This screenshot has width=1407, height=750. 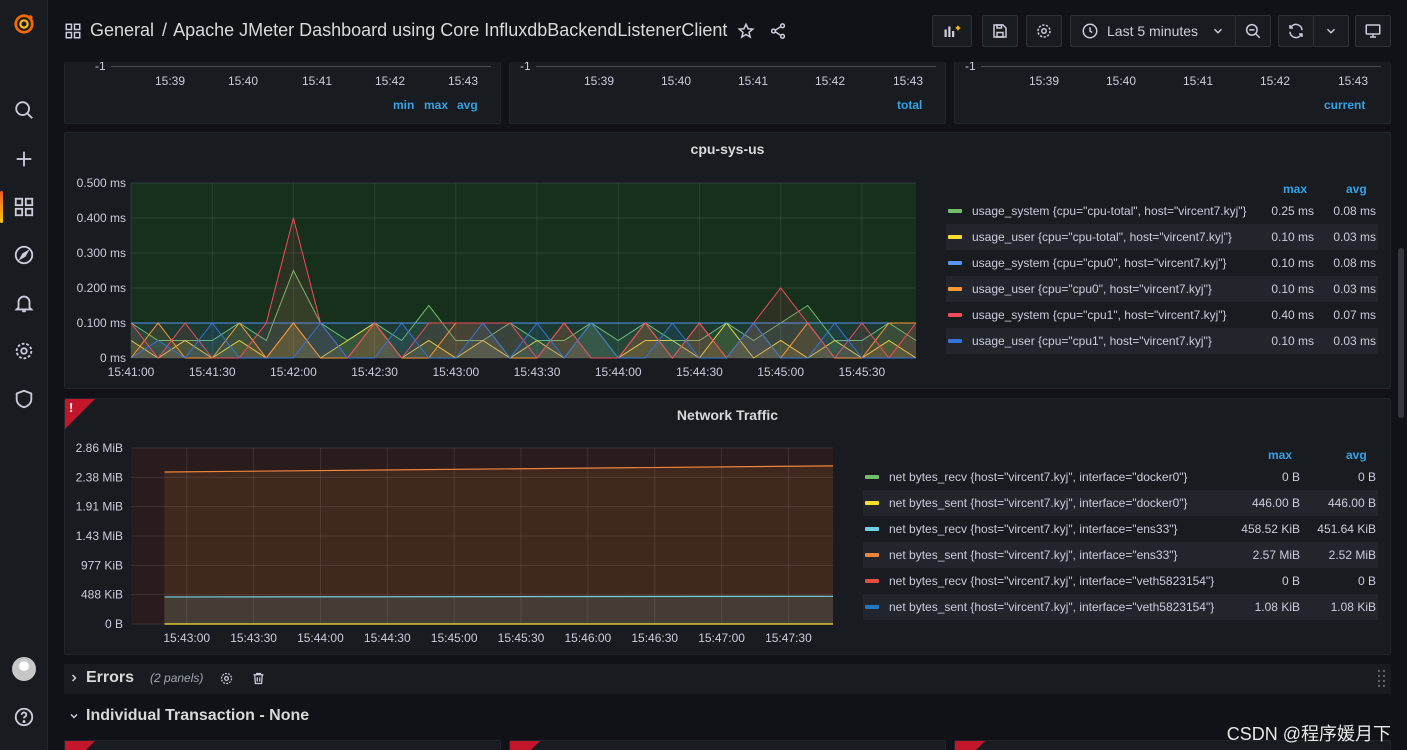 What do you see at coordinates (1000, 31) in the screenshot?
I see `save-dashboard-button` at bounding box center [1000, 31].